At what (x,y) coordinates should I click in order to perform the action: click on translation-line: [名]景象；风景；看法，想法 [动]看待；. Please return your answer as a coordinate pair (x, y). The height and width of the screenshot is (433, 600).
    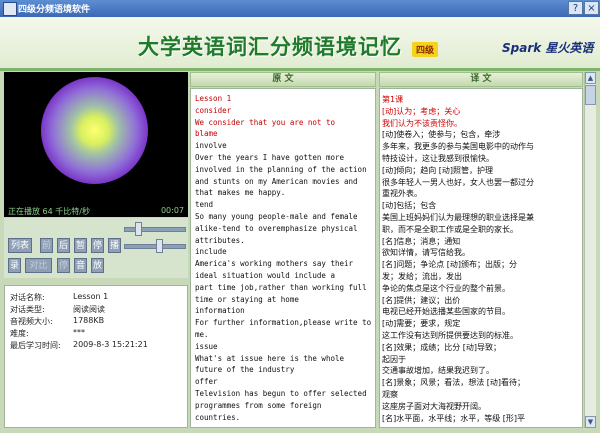
    Looking at the image, I should click on (454, 383).